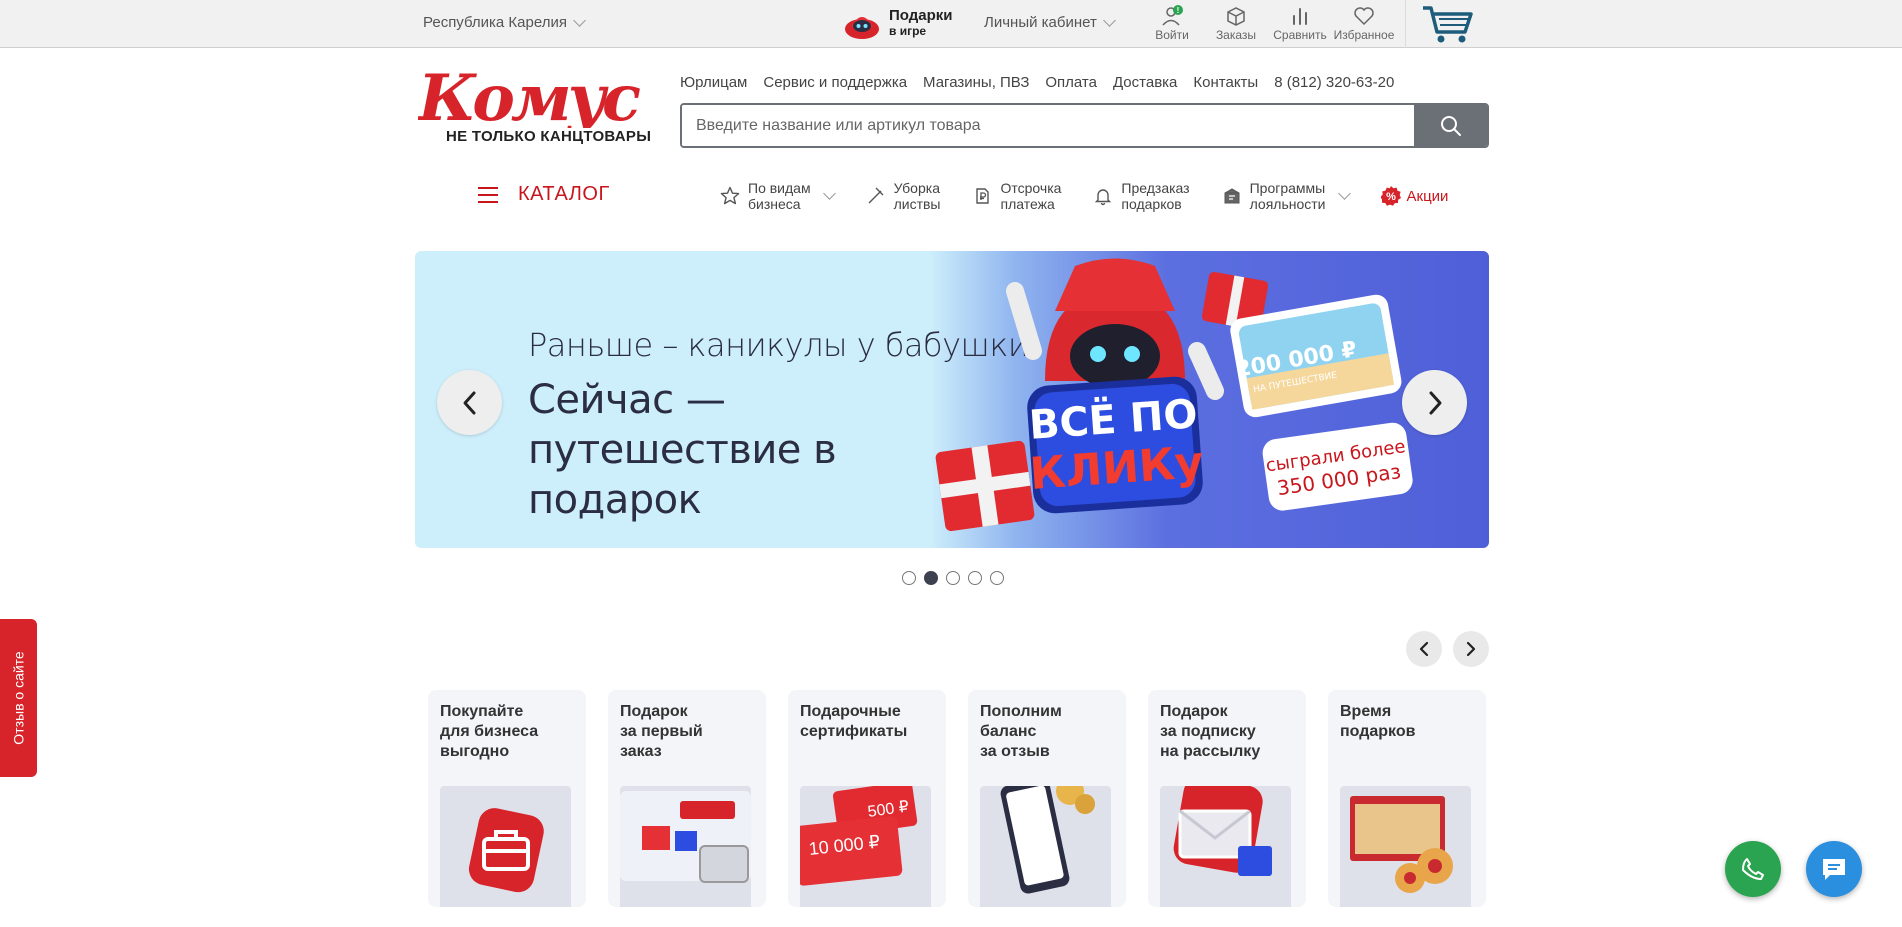 The width and height of the screenshot is (1902, 927). I want to click on region-selector: Республика Карелия, so click(504, 22).